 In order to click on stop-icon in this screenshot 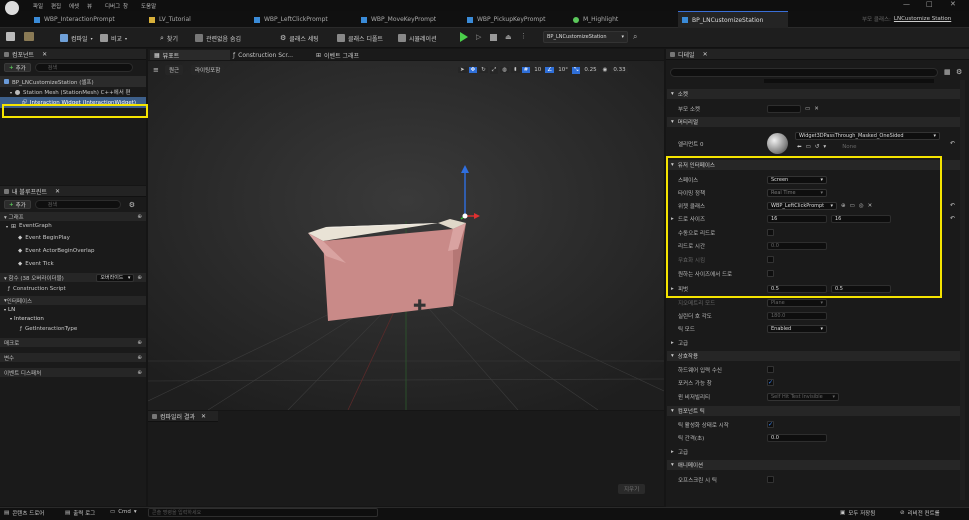, I will do `click(493, 37)`.